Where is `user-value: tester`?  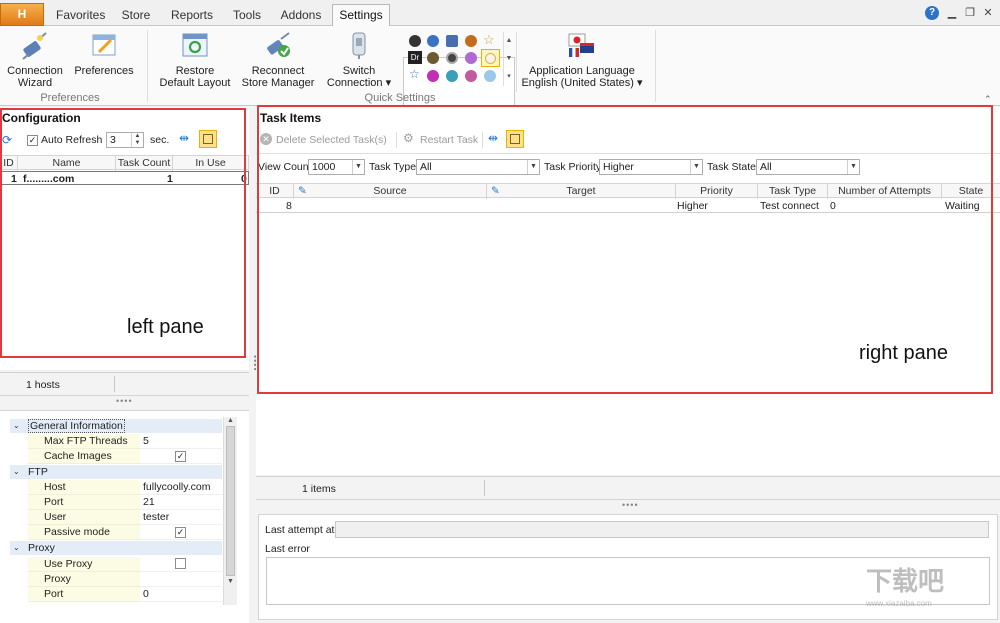
user-value: tester is located at coordinates (181, 517).